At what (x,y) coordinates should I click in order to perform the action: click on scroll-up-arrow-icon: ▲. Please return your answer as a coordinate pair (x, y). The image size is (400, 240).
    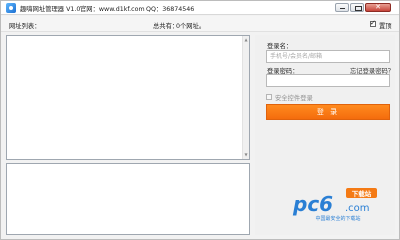
    Looking at the image, I should click on (246, 40).